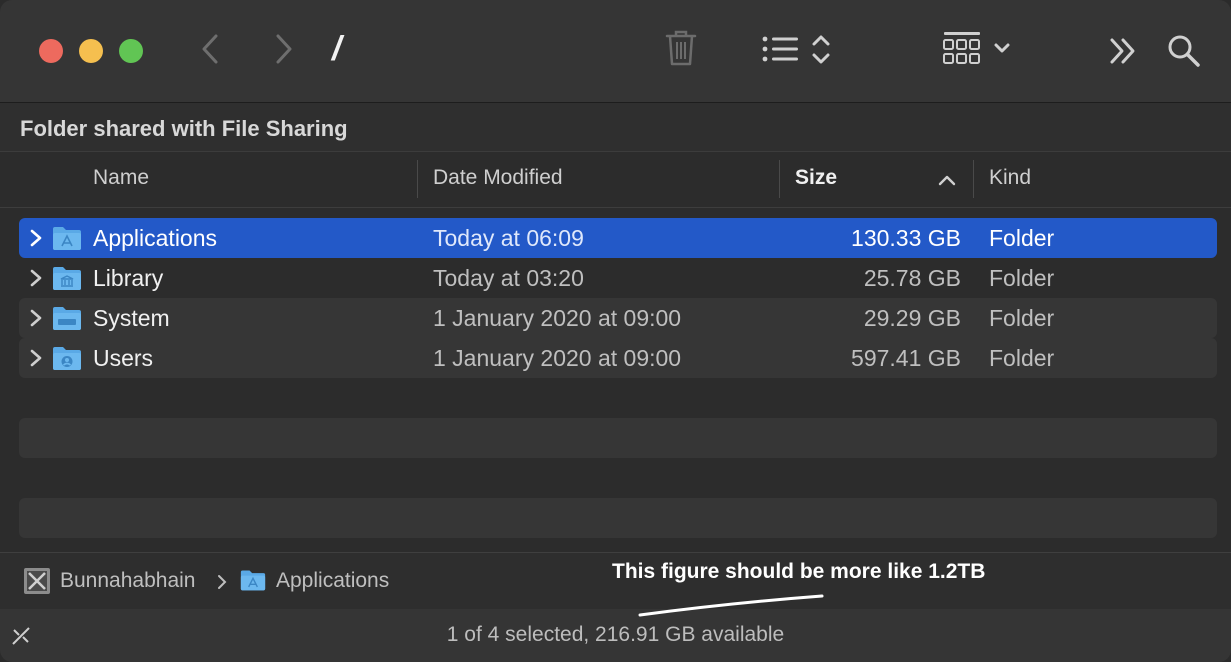 This screenshot has height=662, width=1231. Describe the element at coordinates (731, 605) in the screenshot. I see `annotation-line` at that location.